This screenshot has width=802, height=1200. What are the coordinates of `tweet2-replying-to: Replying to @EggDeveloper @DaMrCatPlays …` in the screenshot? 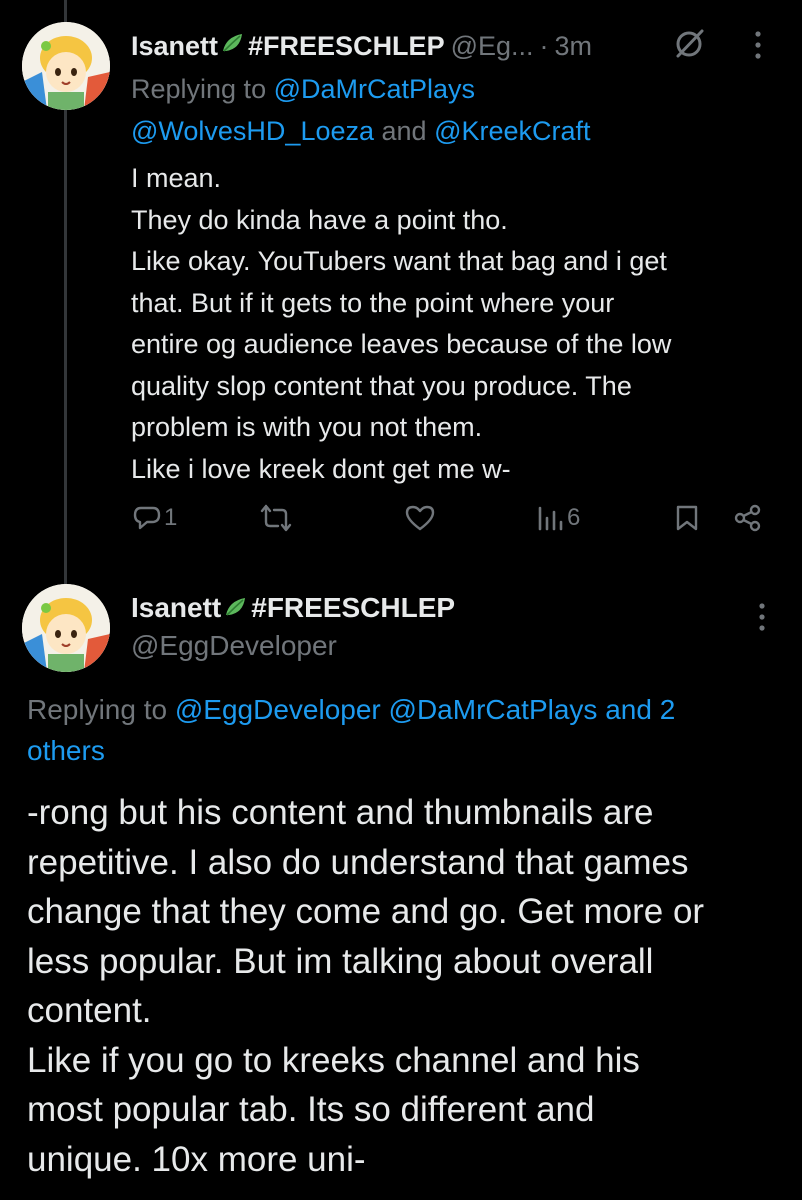 It's located at (397, 730).